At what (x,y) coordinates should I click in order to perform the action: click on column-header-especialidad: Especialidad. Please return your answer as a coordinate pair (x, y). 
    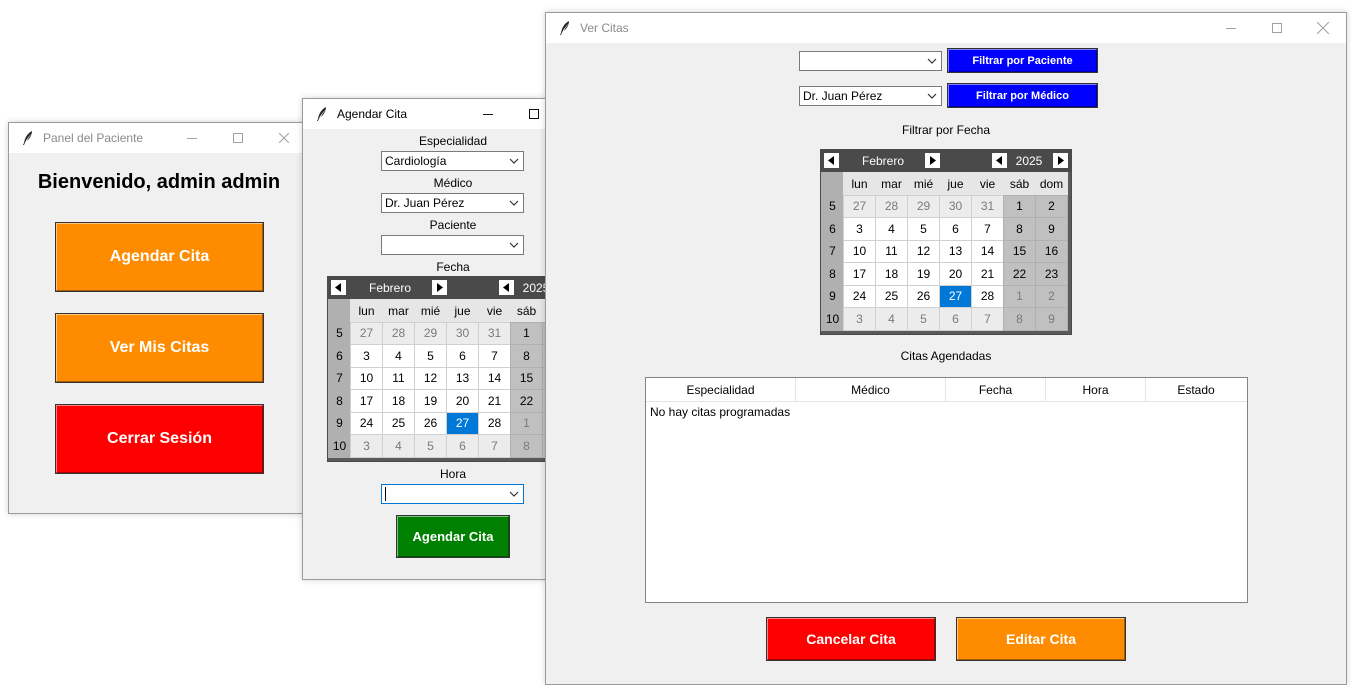
    Looking at the image, I should click on (721, 389).